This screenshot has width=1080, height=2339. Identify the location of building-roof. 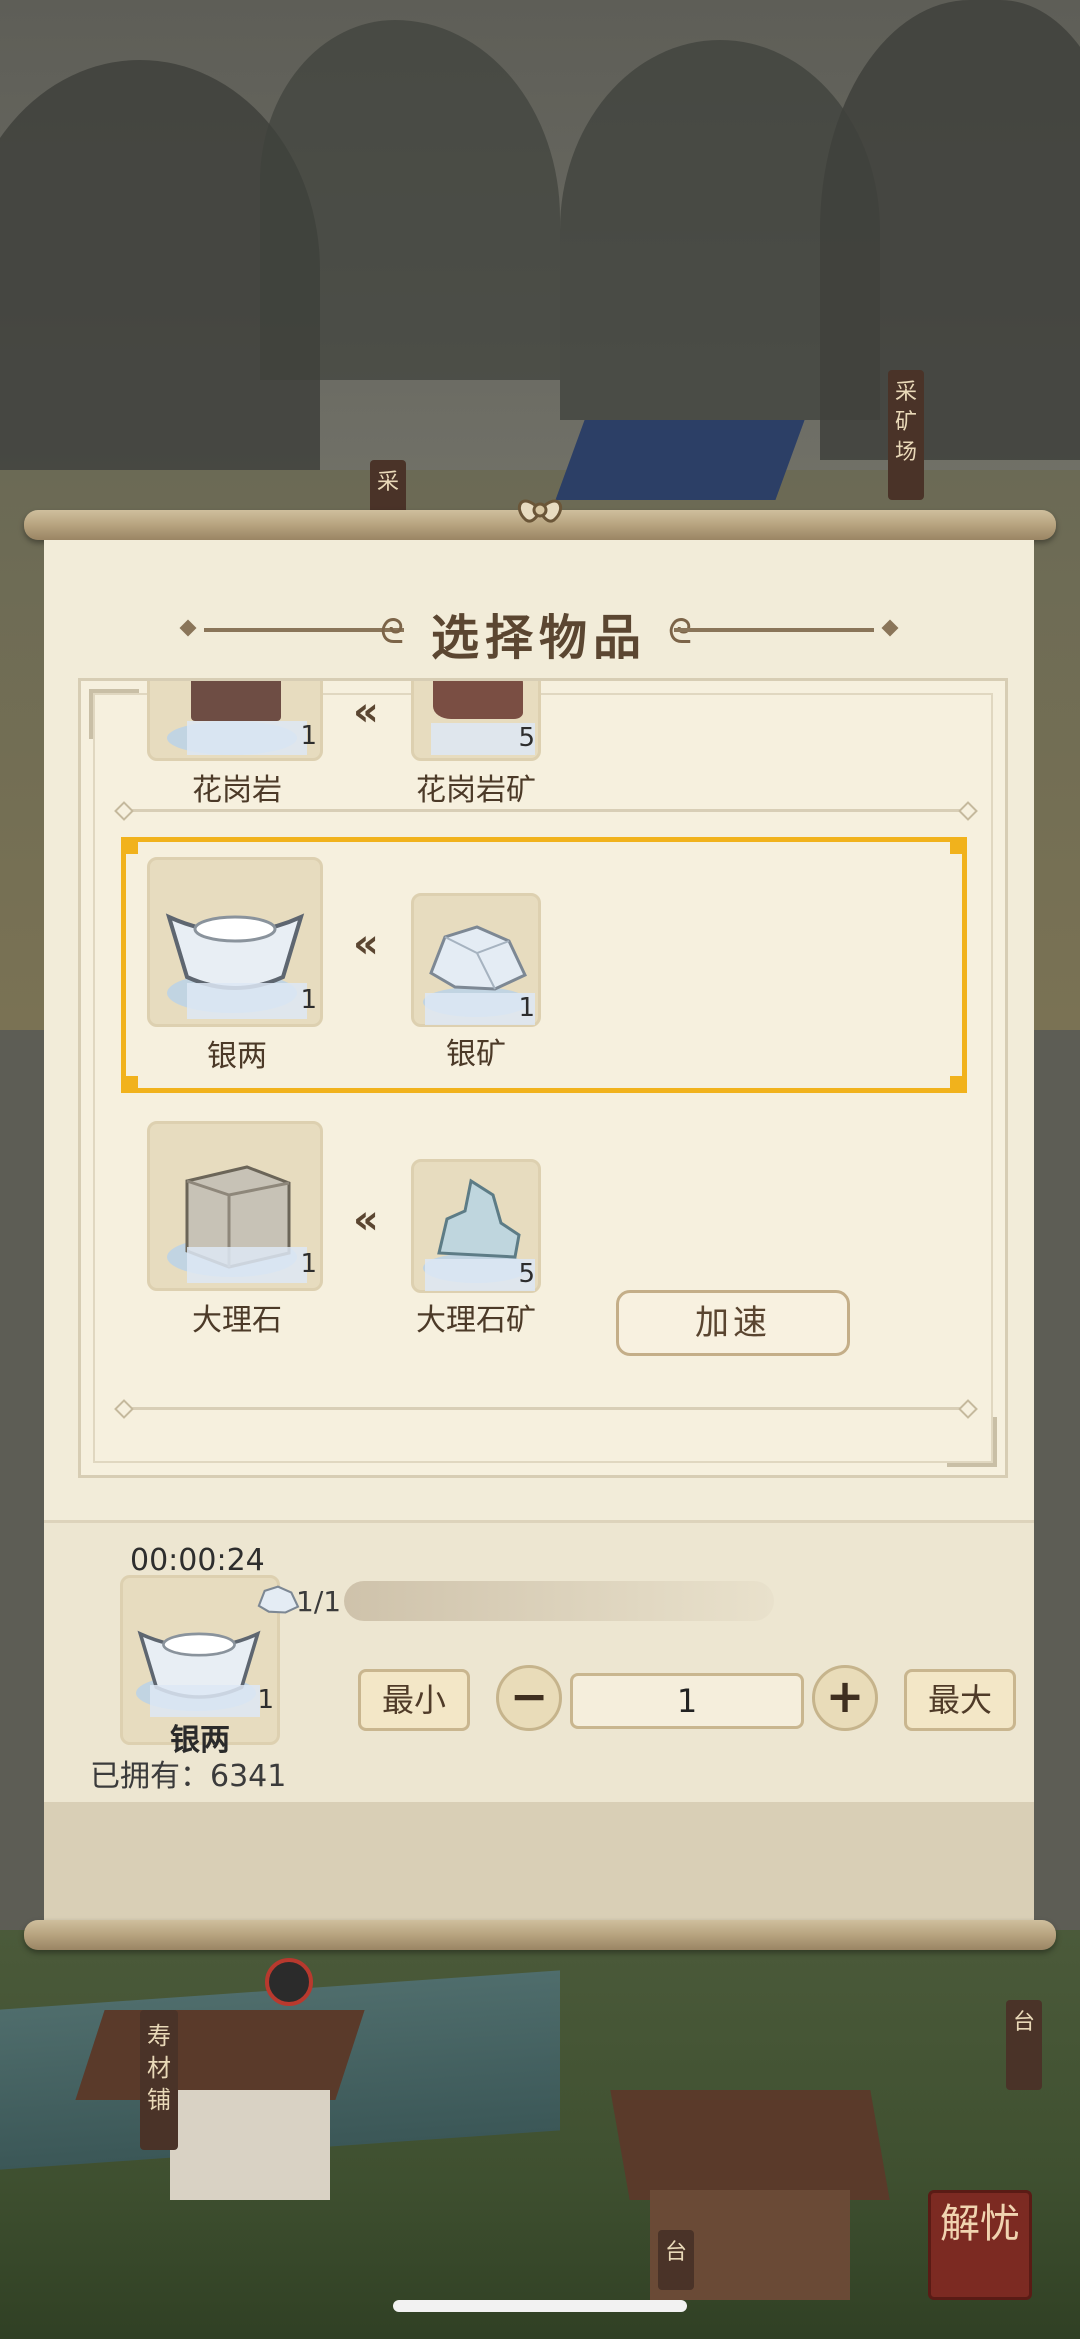
(680, 460).